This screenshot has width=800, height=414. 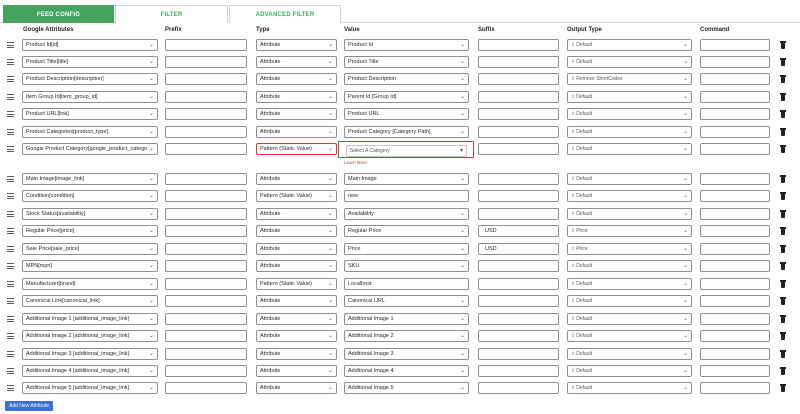 What do you see at coordinates (90, 97) in the screenshot?
I see `attribute-select: Item Group Id[item_group_id] ⌄` at bounding box center [90, 97].